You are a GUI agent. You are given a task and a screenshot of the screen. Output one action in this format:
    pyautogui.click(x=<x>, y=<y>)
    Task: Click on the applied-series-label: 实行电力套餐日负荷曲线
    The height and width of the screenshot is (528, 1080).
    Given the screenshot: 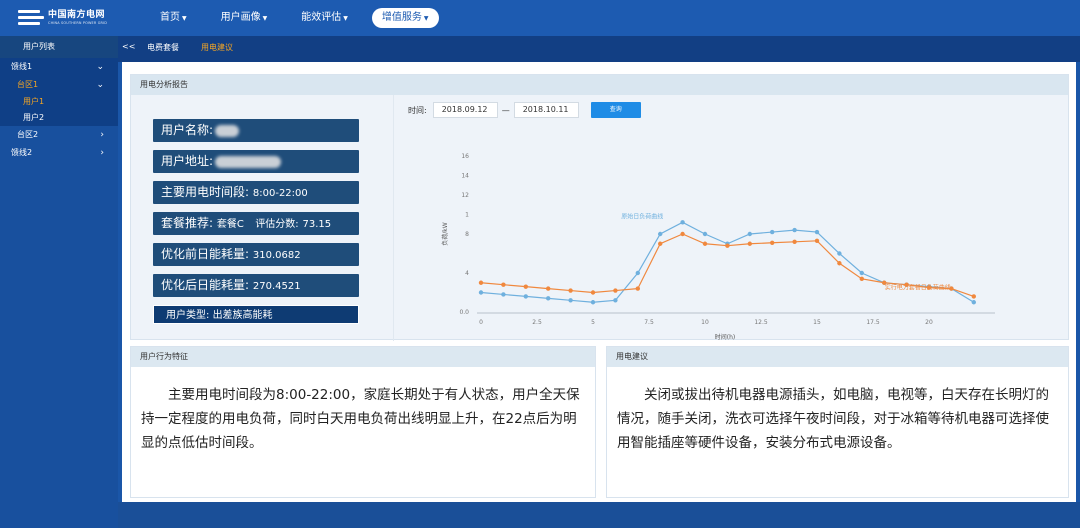 What is the action you would take?
    pyautogui.click(x=918, y=288)
    